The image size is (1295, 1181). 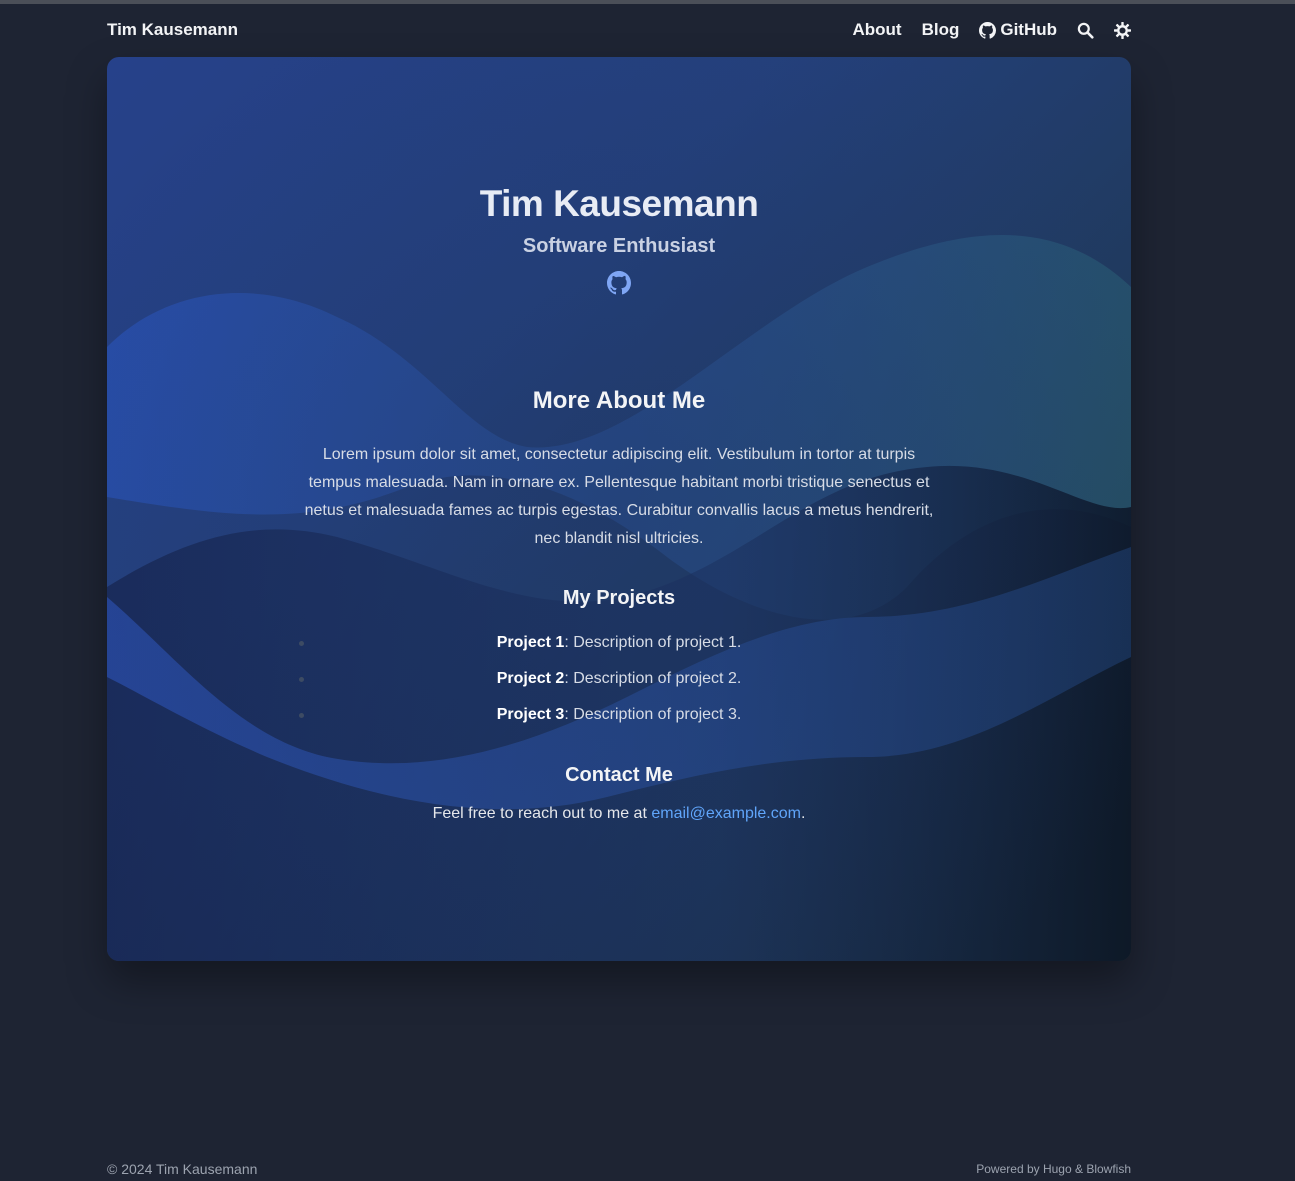 What do you see at coordinates (653, 678) in the screenshot?
I see `project-description: : Description of project 2.` at bounding box center [653, 678].